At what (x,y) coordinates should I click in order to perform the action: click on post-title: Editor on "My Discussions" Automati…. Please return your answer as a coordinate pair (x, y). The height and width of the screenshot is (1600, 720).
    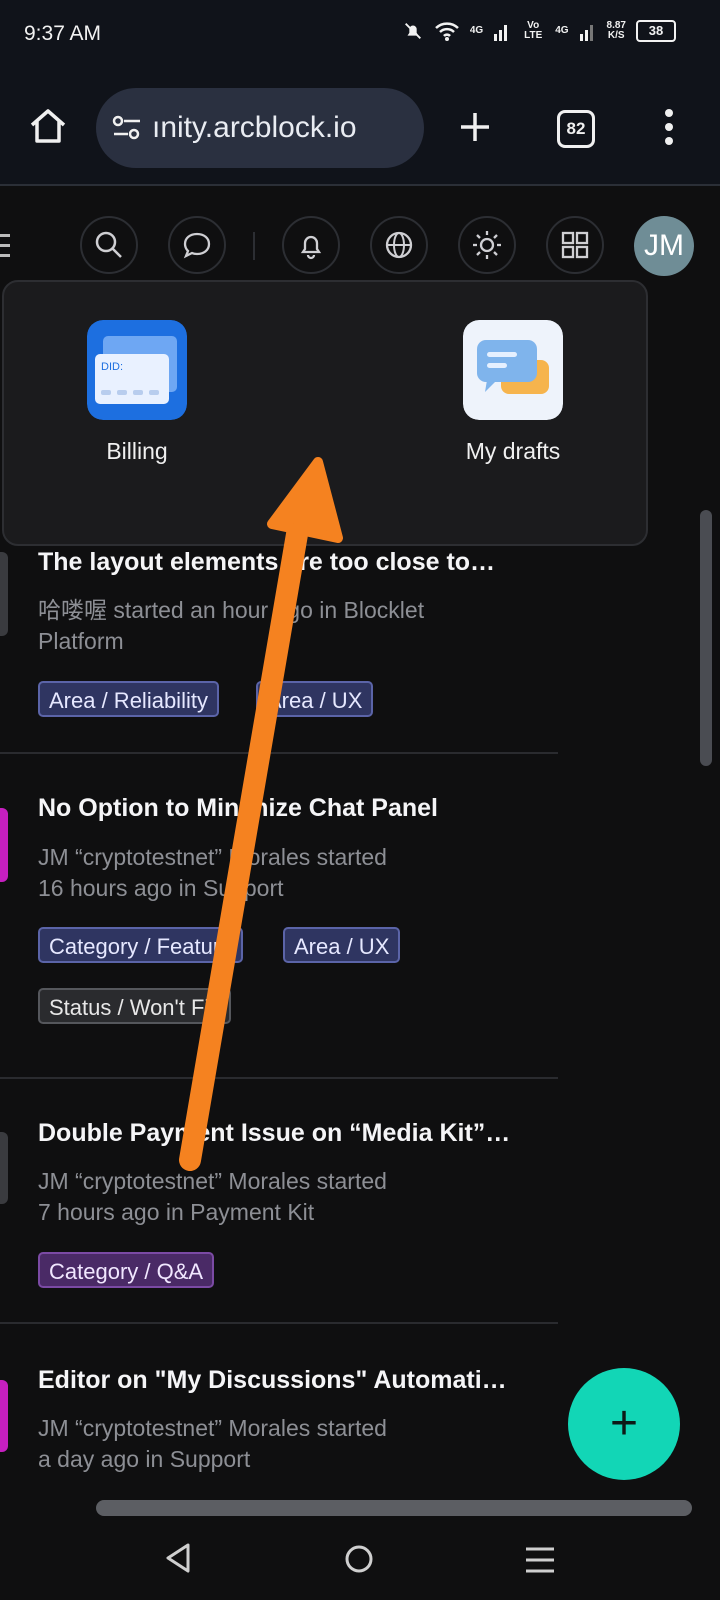
    Looking at the image, I should click on (272, 1380).